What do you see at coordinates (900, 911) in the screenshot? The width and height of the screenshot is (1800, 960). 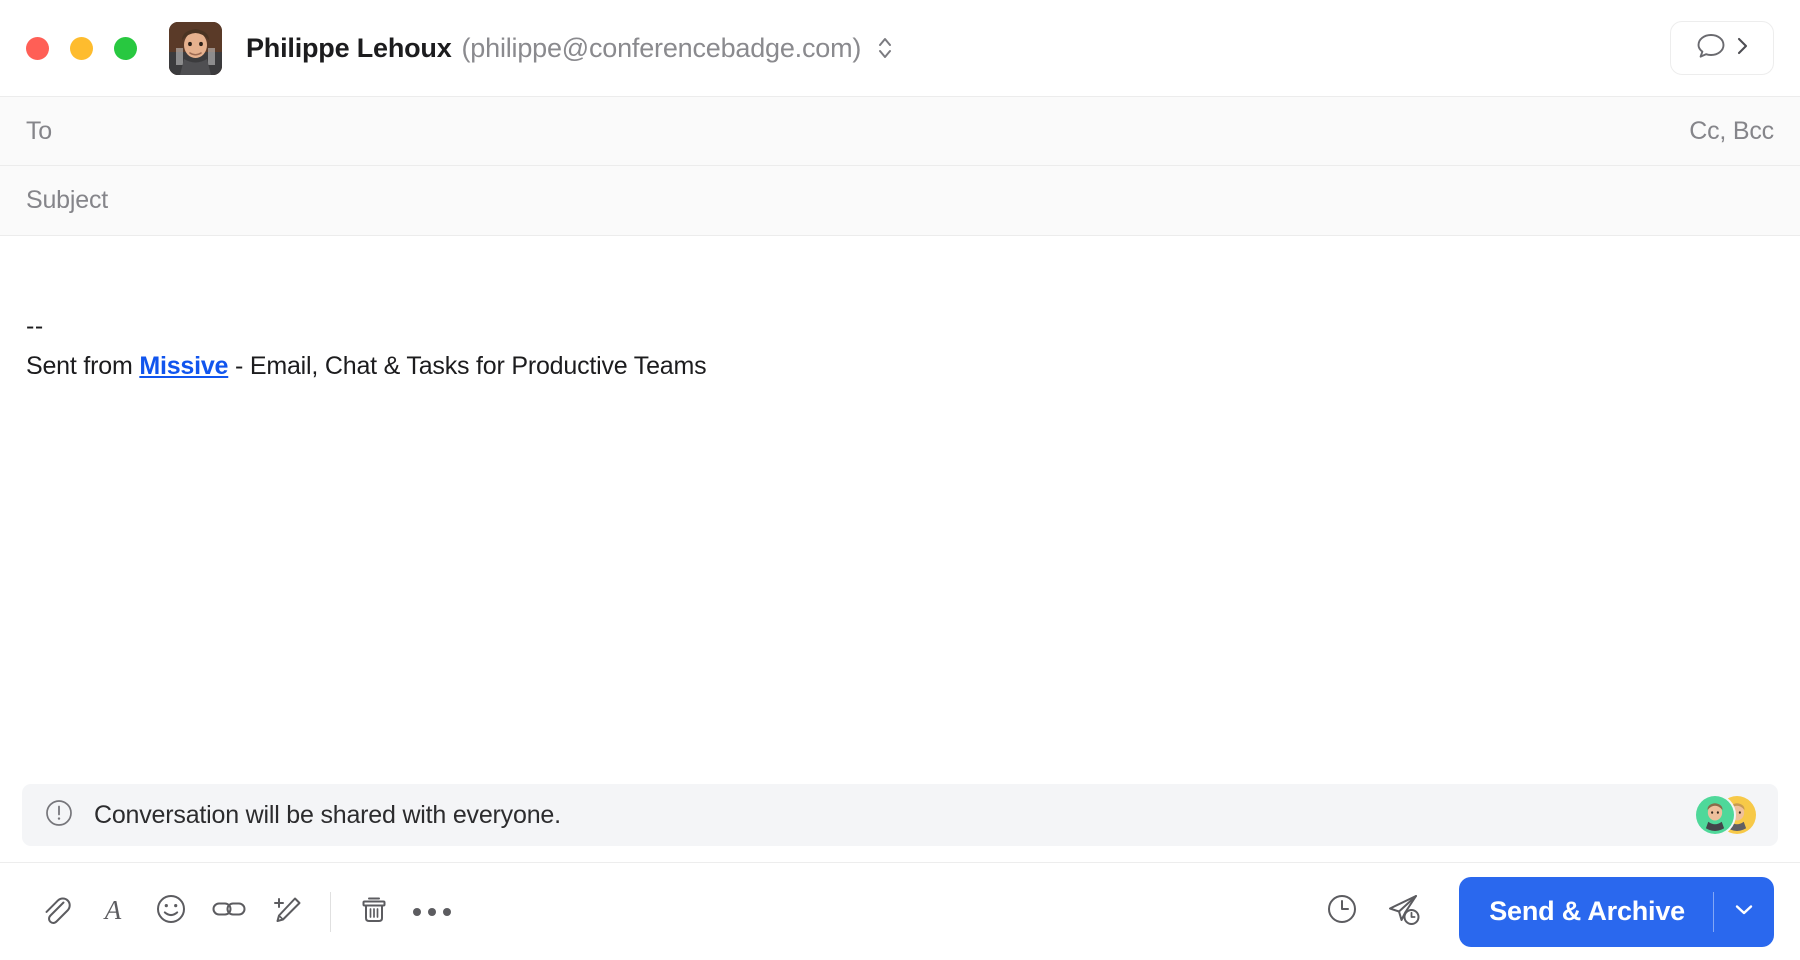 I see `compose-toolbar: A Send & Archive` at bounding box center [900, 911].